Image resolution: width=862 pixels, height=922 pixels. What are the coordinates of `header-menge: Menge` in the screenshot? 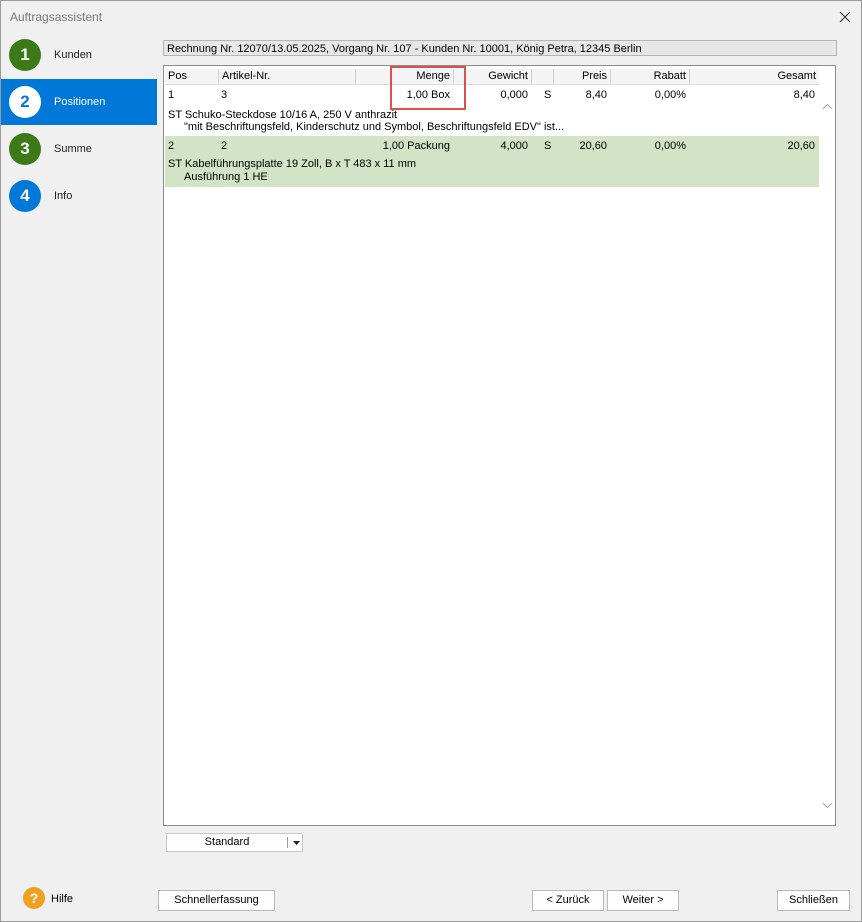 It's located at (405, 76).